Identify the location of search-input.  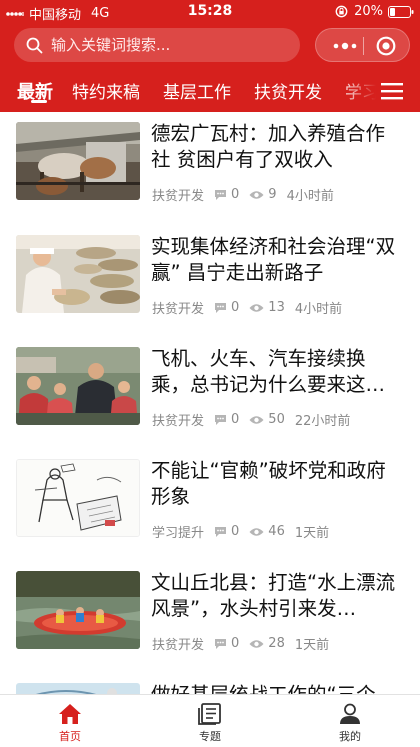
(171, 45).